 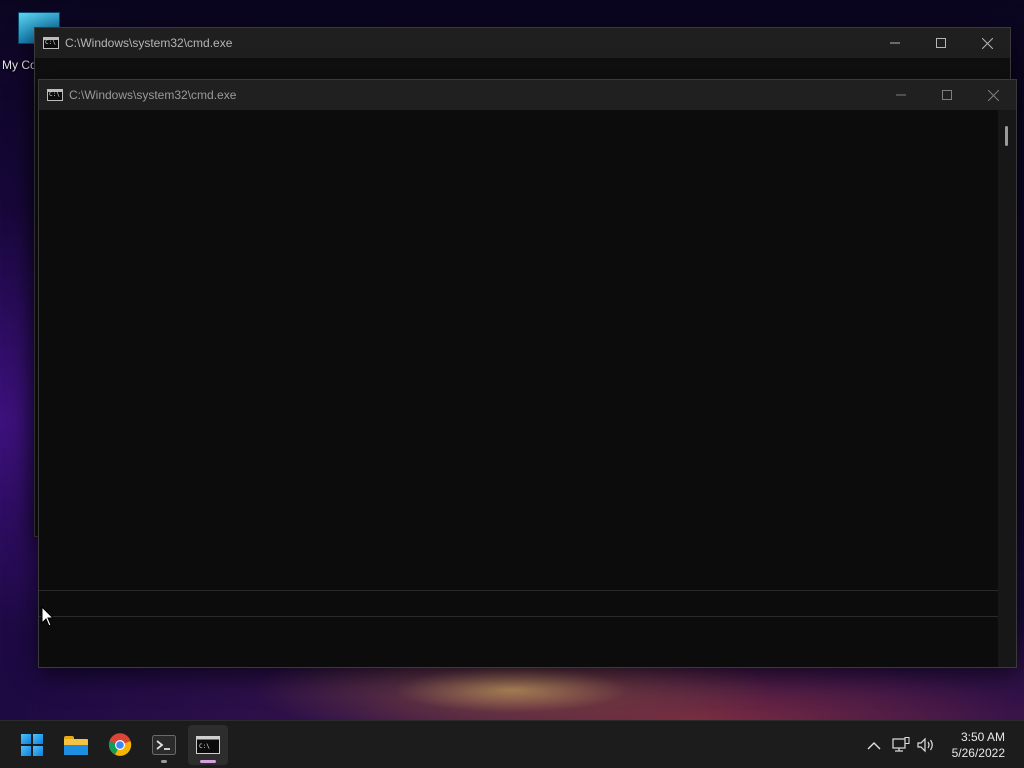 I want to click on active-indicator, so click(x=208, y=761).